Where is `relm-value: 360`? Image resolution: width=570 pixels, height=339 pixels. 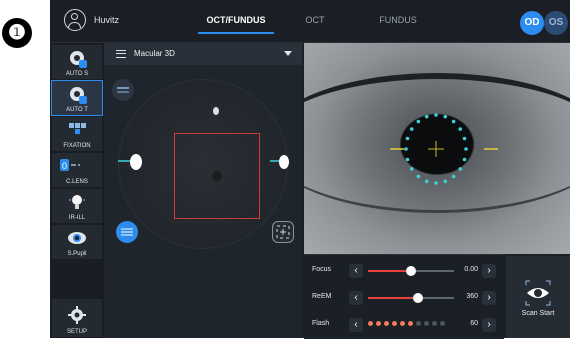 relm-value: 360 is located at coordinates (472, 296).